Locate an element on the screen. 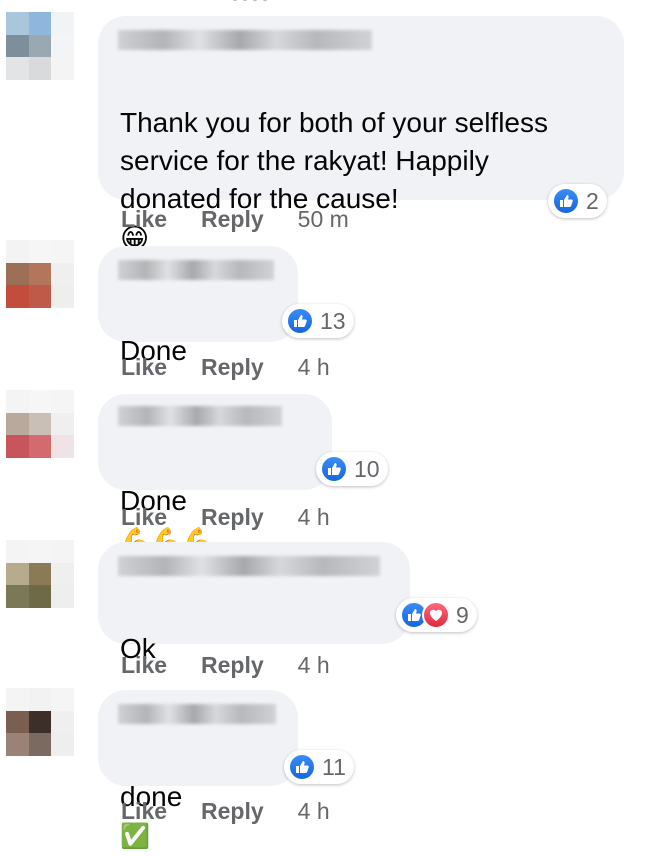 Image resolution: width=648 pixels, height=856 pixels. reaction-summary: 10 is located at coordinates (352, 469).